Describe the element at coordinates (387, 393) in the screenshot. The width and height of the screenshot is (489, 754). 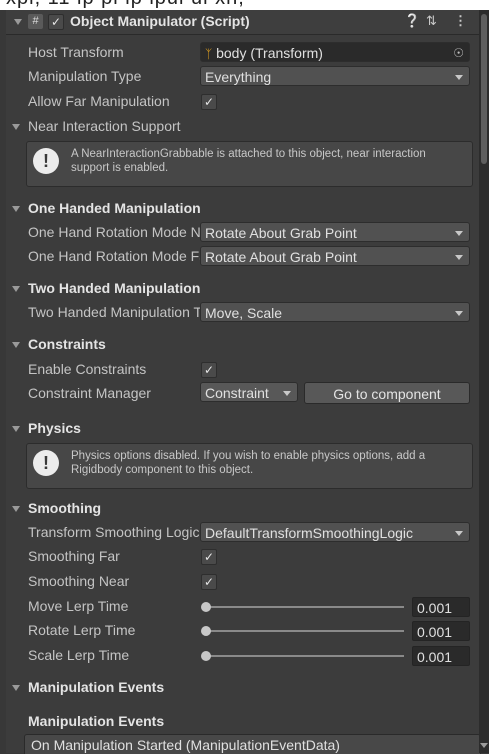
I see `go-to-component-button: Go to component` at that location.